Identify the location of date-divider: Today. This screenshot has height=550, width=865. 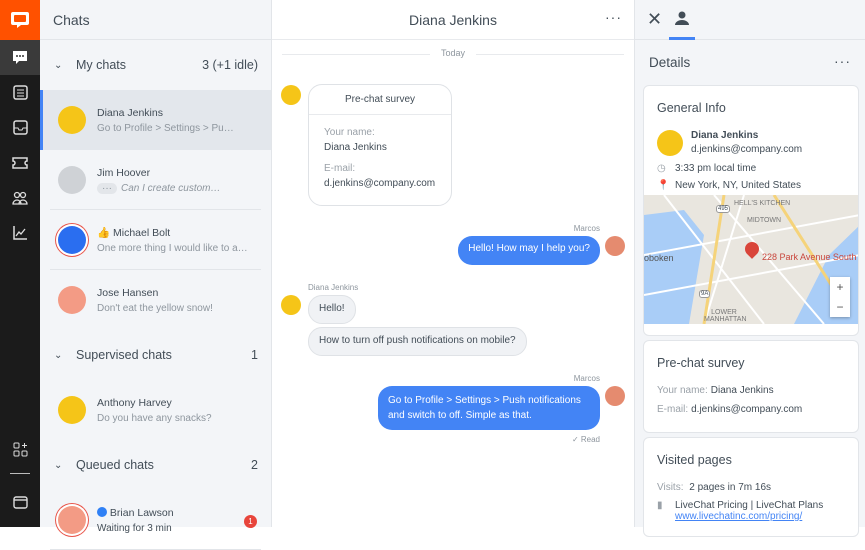
(453, 53).